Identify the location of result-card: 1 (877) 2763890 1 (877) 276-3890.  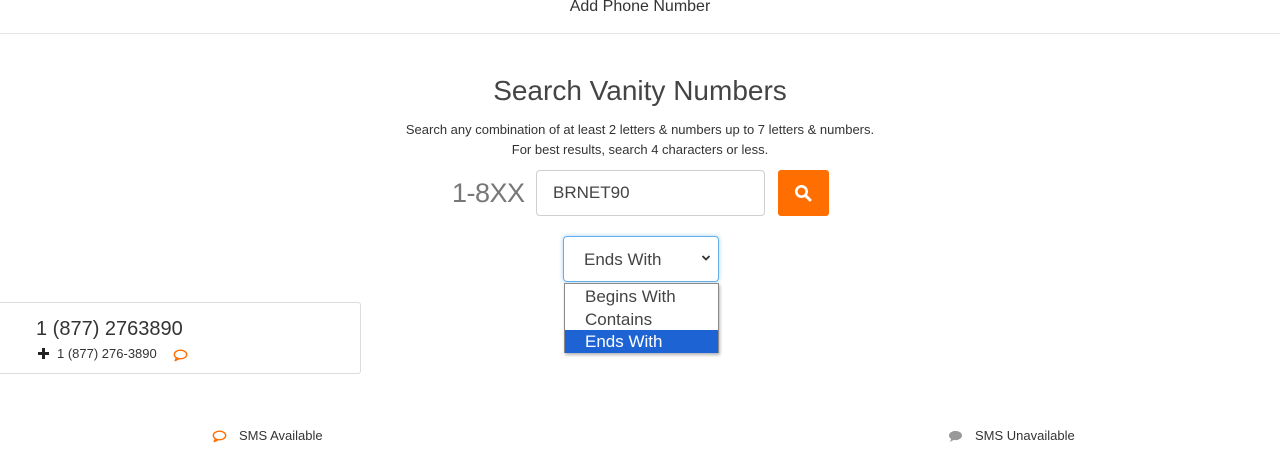
(180, 338).